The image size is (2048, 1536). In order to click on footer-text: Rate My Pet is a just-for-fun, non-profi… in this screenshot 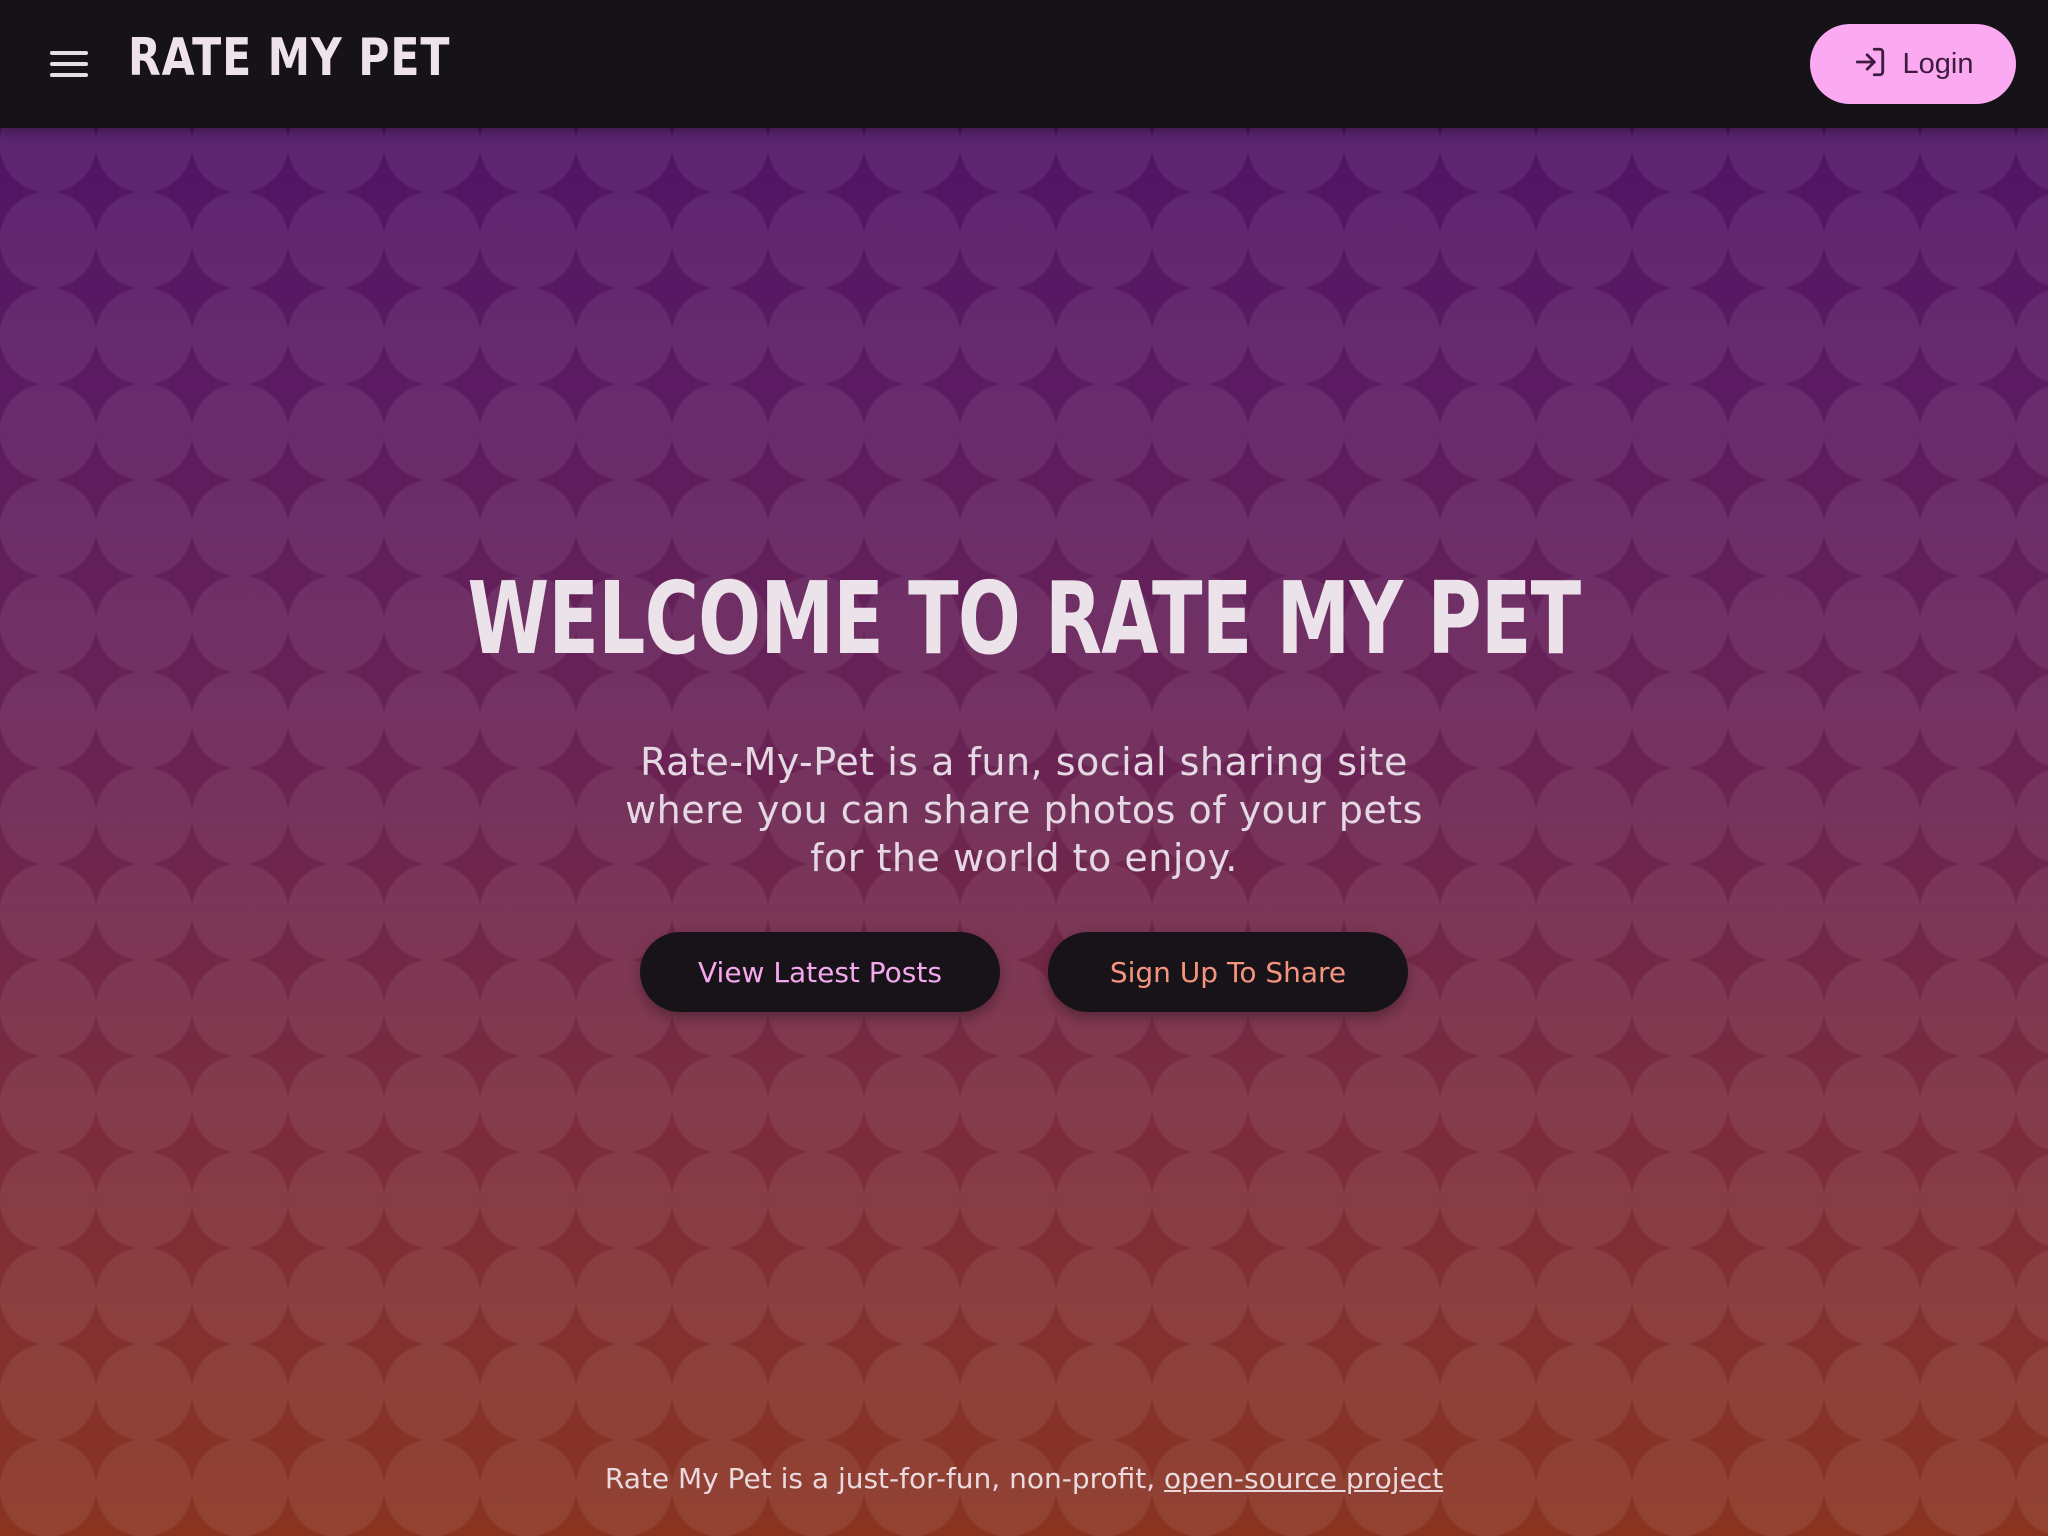, I will do `click(884, 1478)`.